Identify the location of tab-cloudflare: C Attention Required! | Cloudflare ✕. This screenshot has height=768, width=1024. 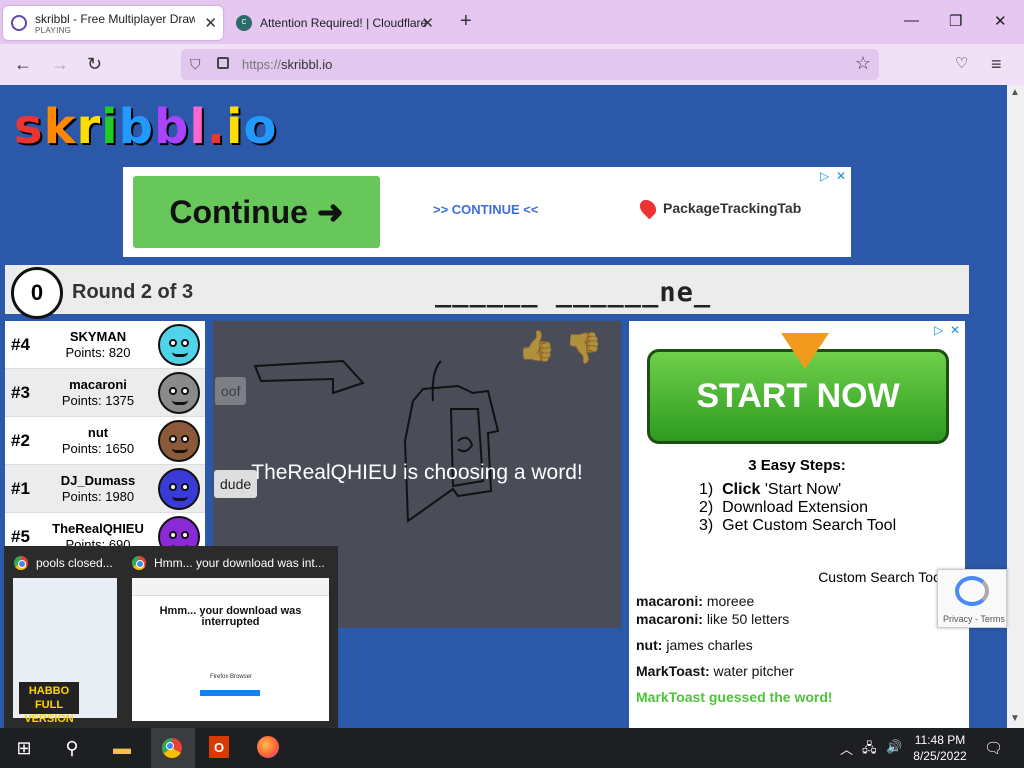
(335, 23).